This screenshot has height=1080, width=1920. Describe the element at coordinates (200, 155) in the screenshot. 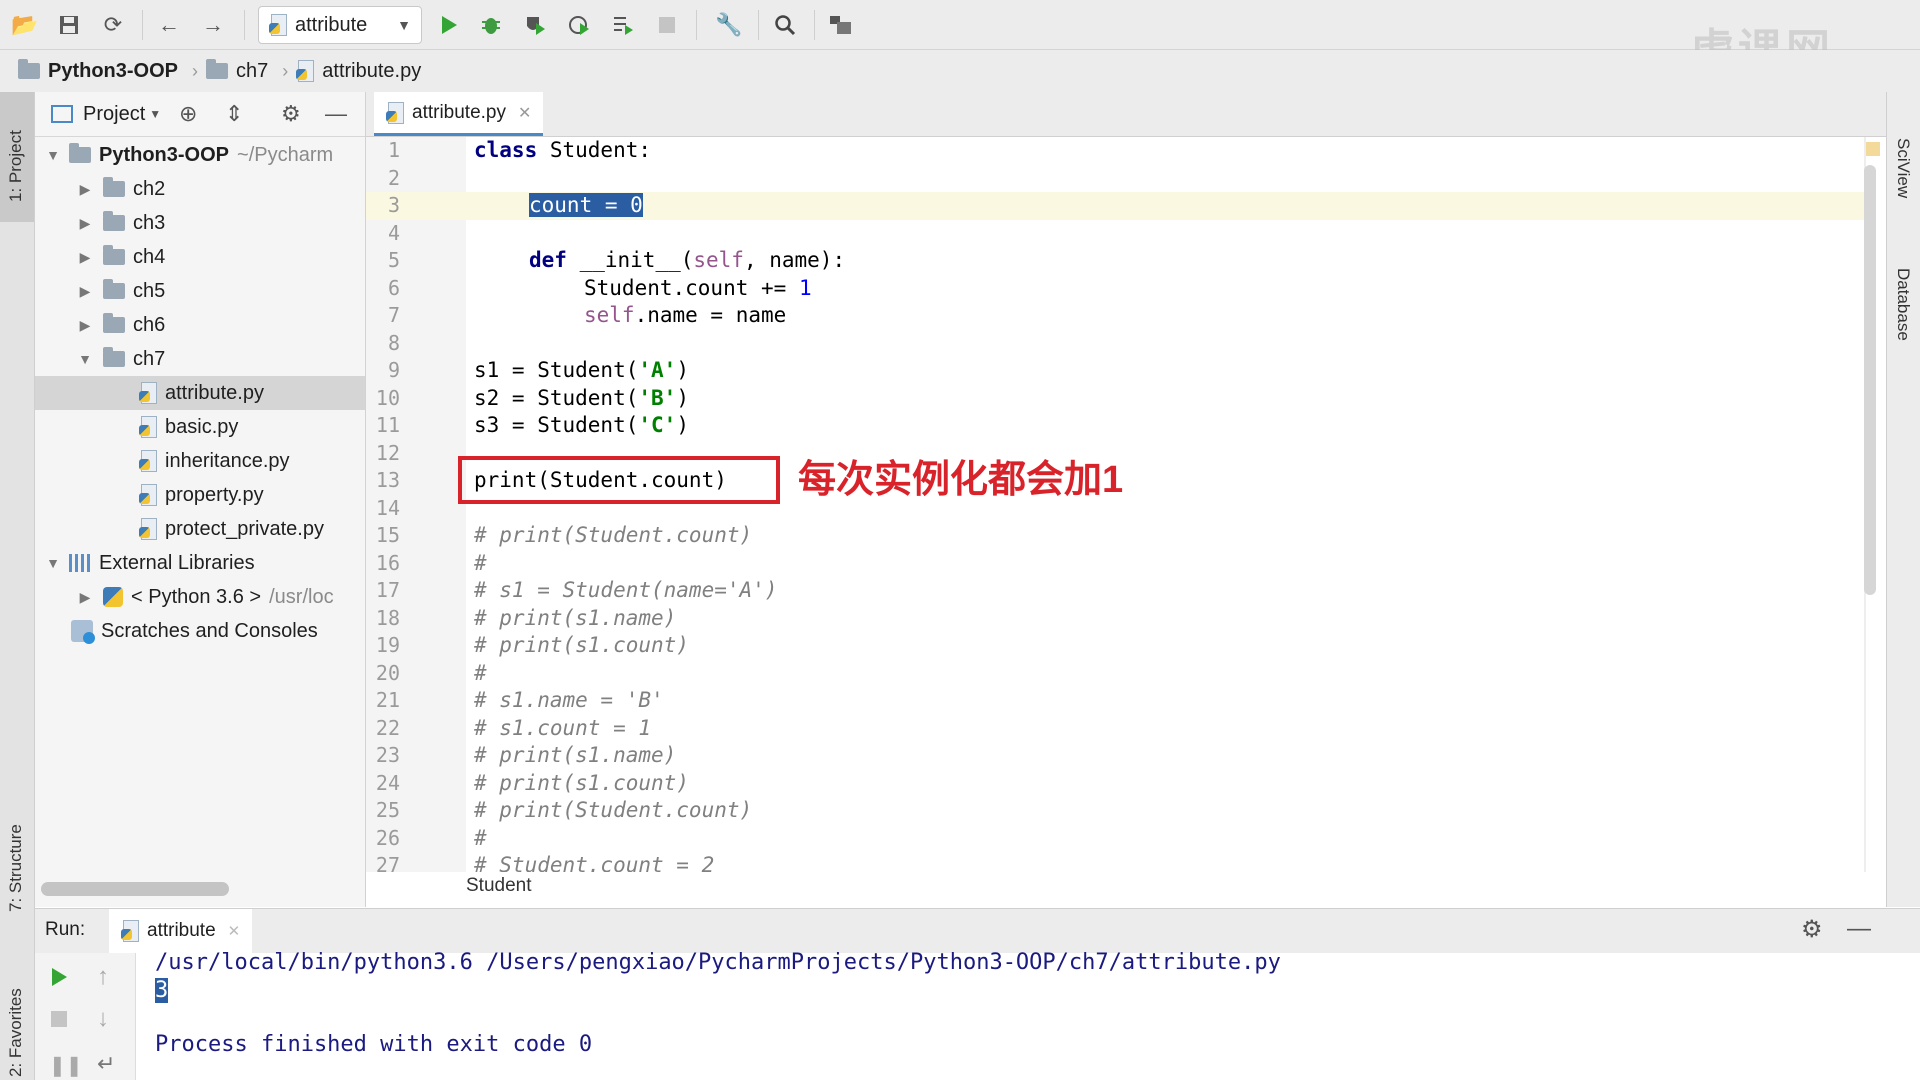

I see `tree-root-project: ▼ Python3-OOP ~/Pycharm` at that location.